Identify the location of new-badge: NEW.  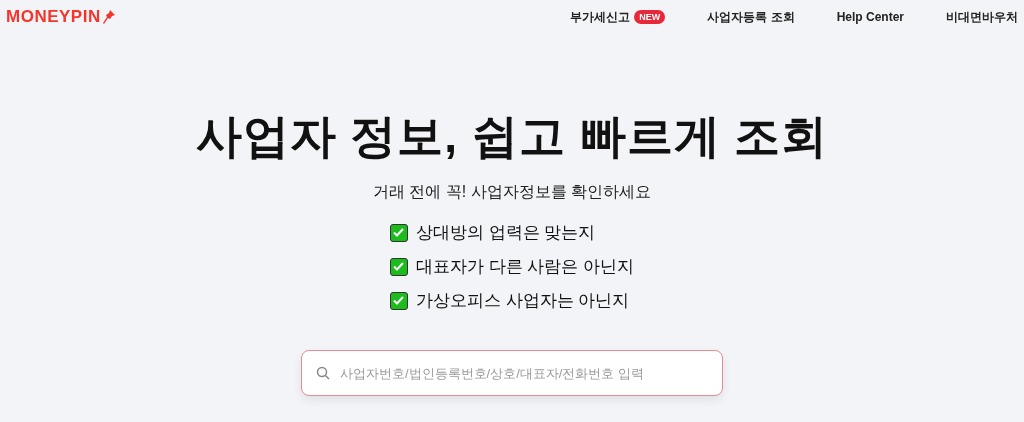
(650, 17).